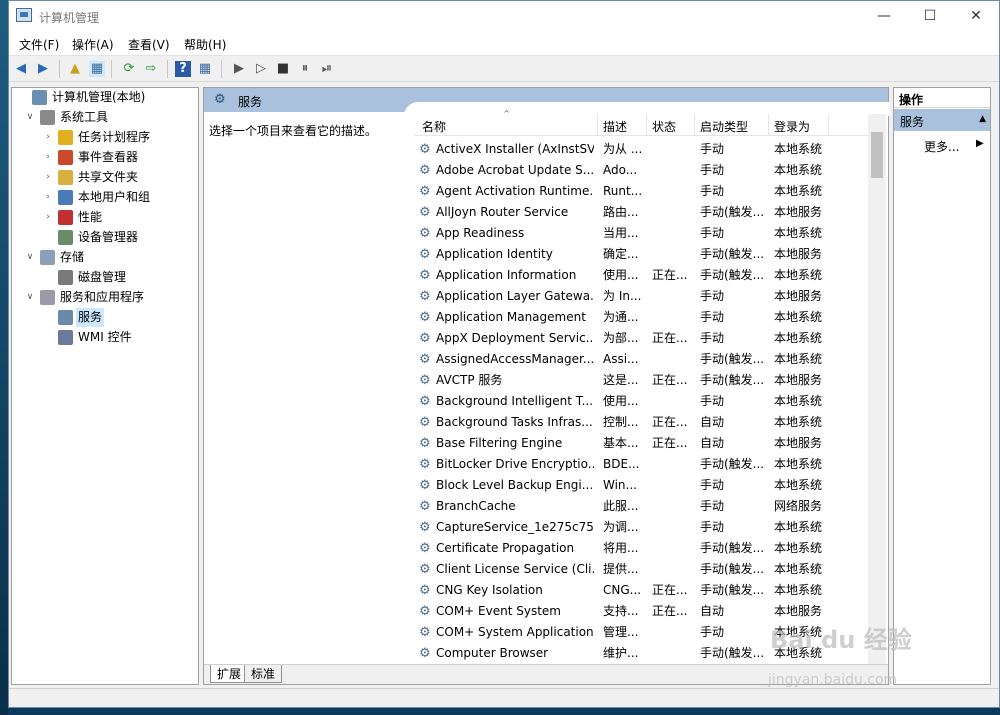  What do you see at coordinates (884, 16) in the screenshot?
I see `minimize-button: —` at bounding box center [884, 16].